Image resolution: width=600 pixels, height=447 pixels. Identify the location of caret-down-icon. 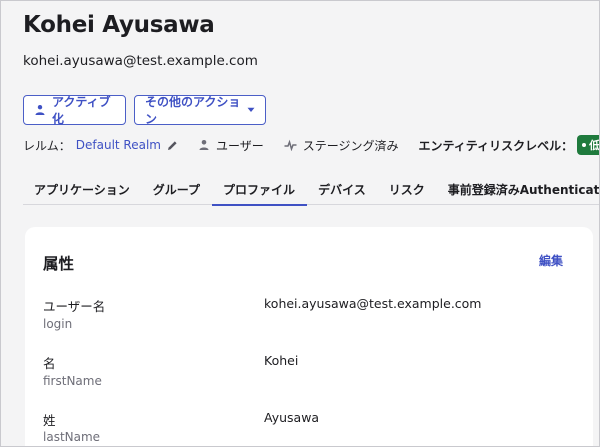
(251, 109).